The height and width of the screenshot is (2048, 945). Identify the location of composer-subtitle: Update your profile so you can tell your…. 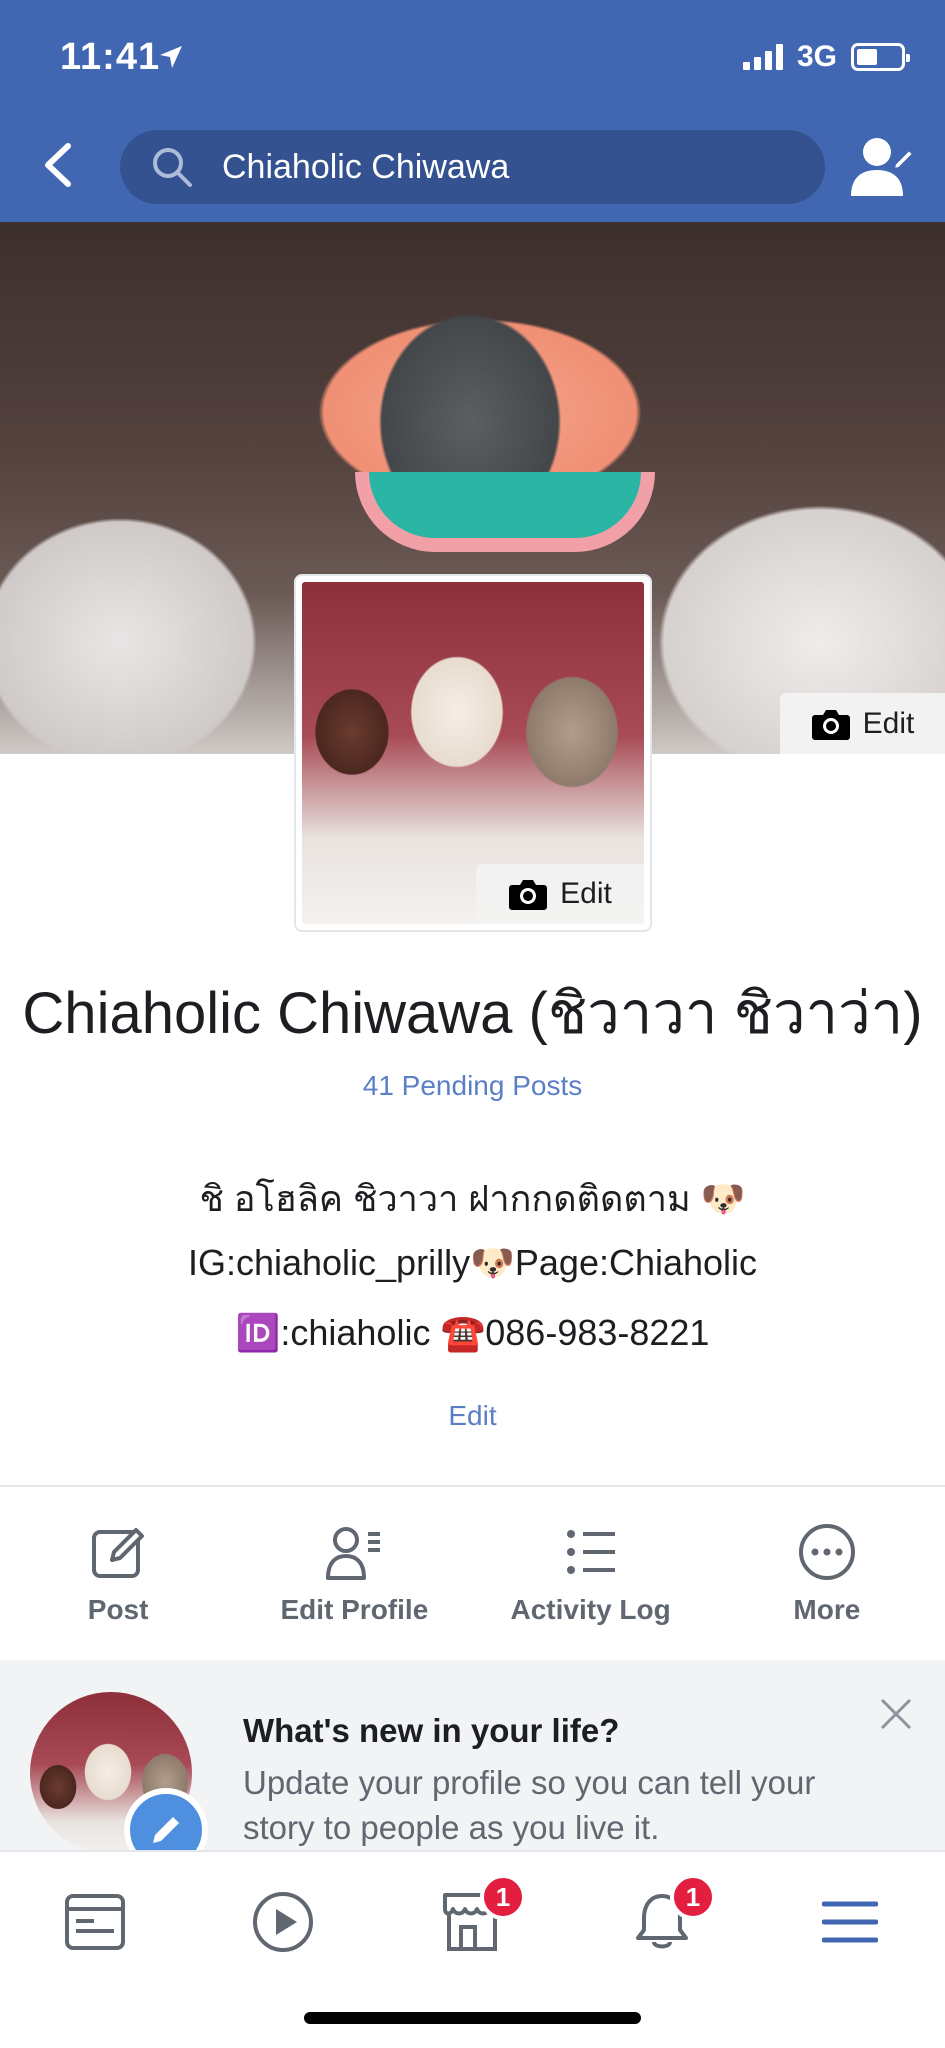
(529, 1805).